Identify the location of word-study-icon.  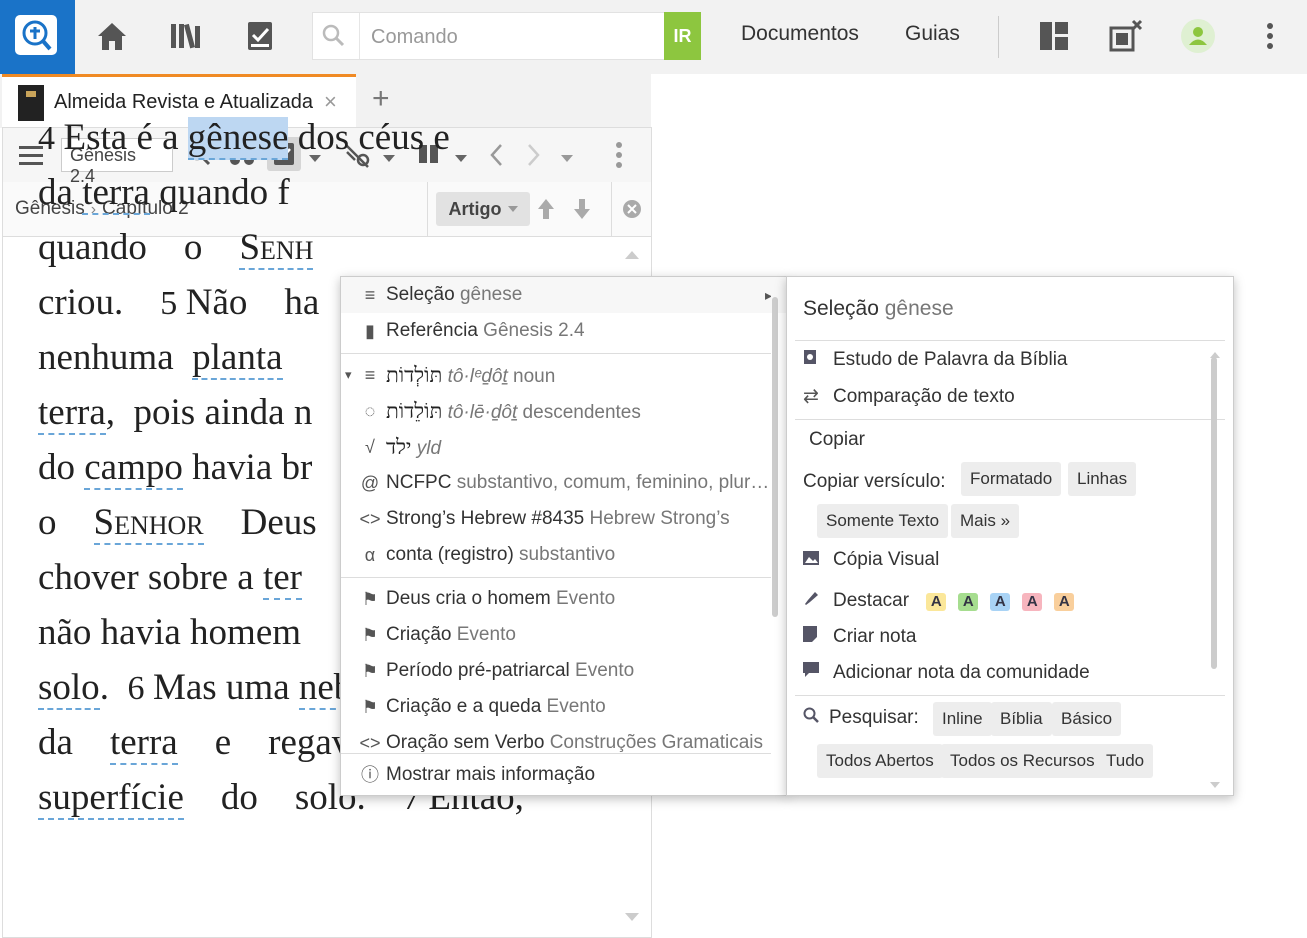
(818, 360).